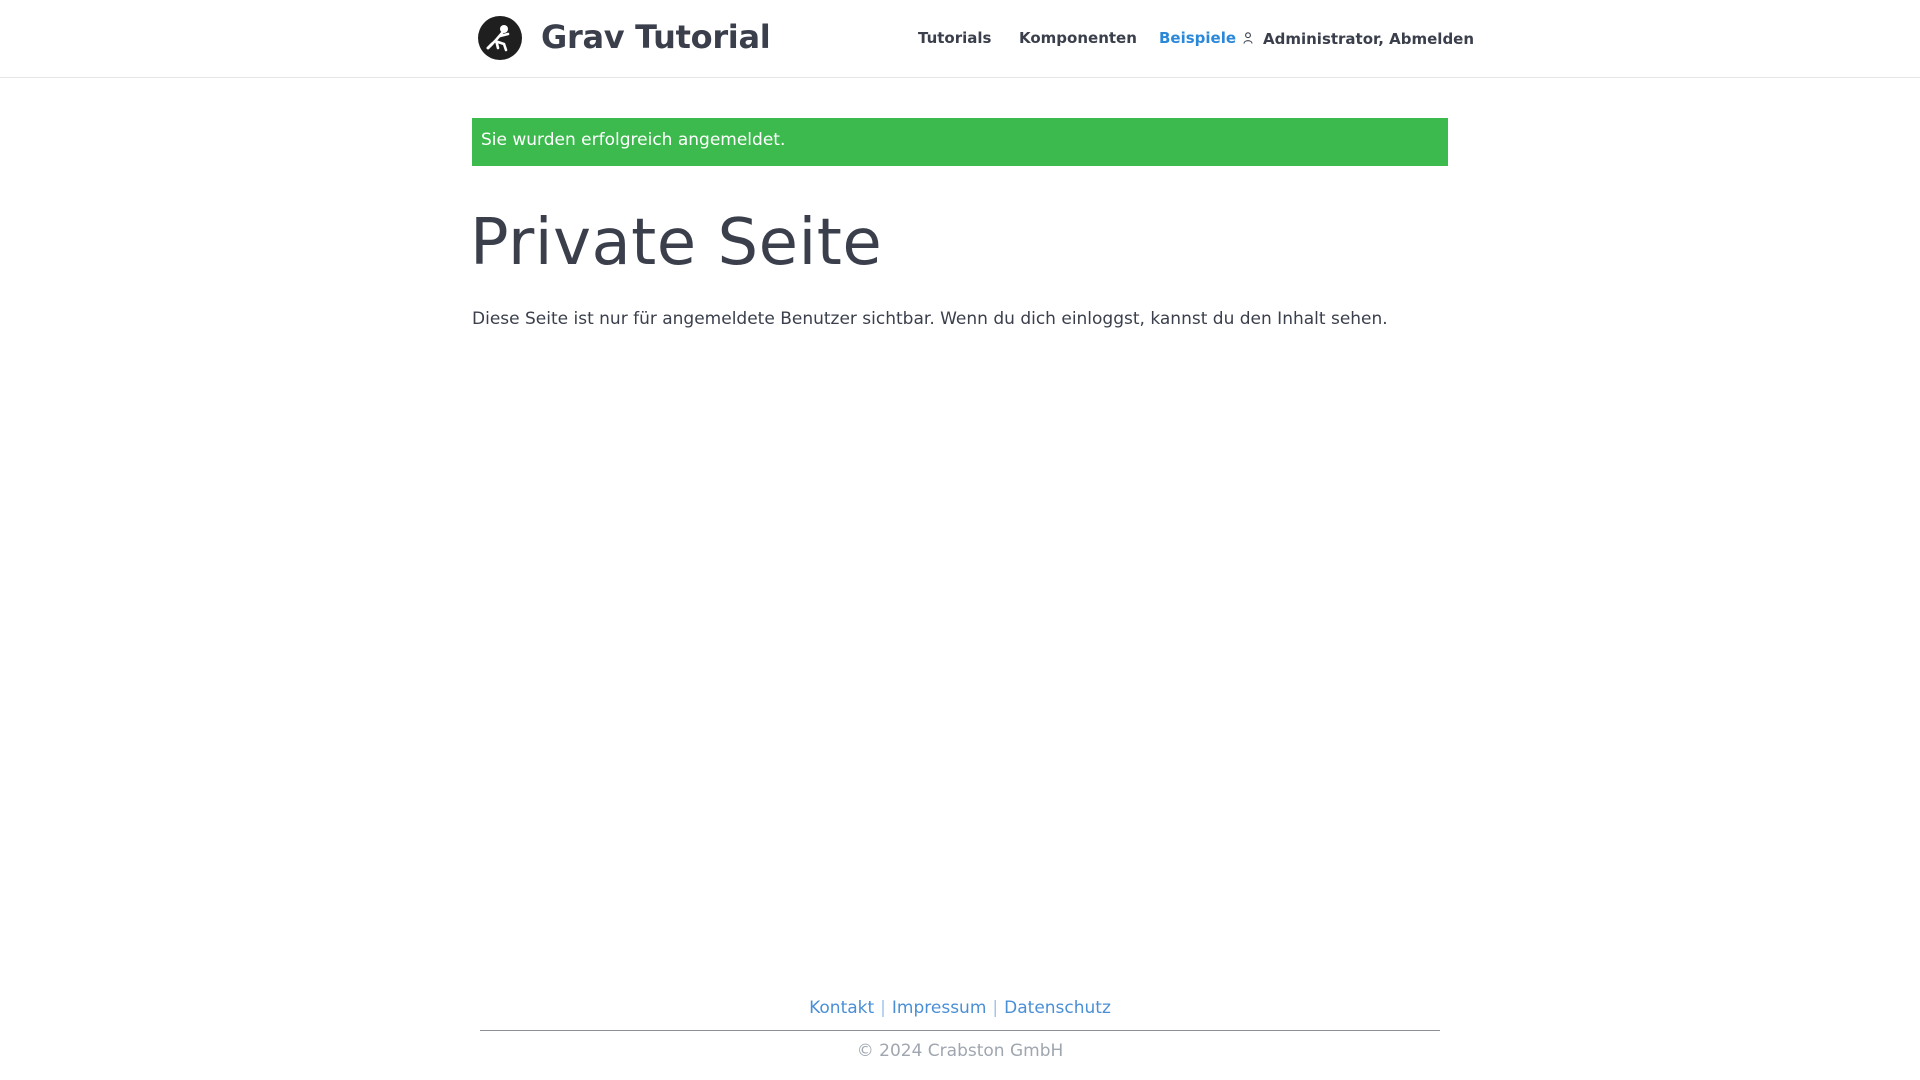 The image size is (1920, 1080). Describe the element at coordinates (954, 38) in the screenshot. I see `nav-item-tutorials: Tutorials` at that location.